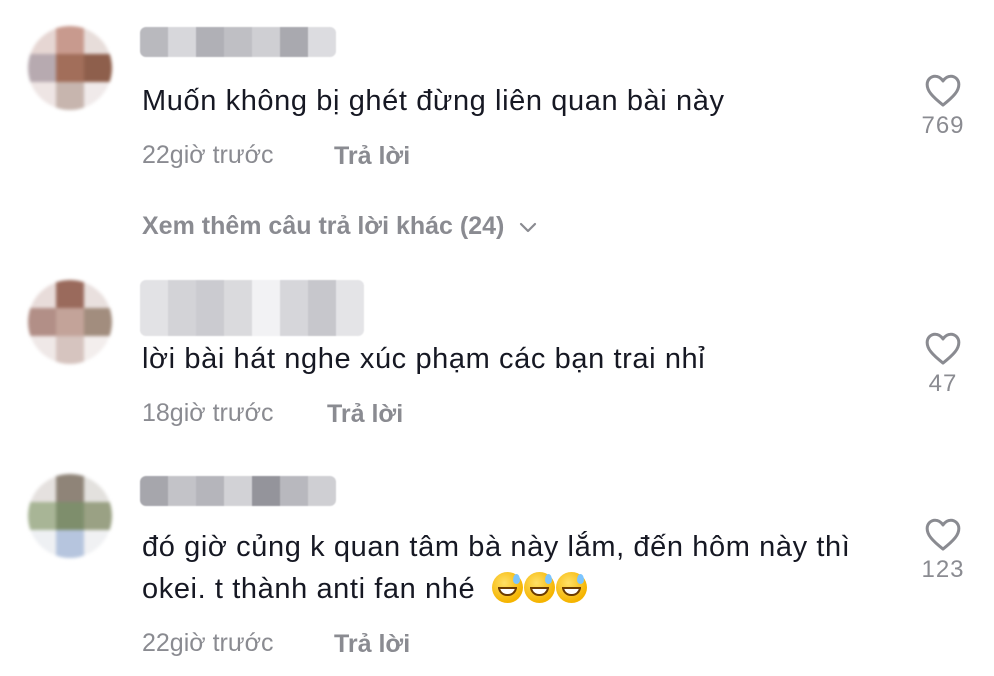  I want to click on view-more-label: Xem thêm câu trả lời khác (24), so click(323, 226).